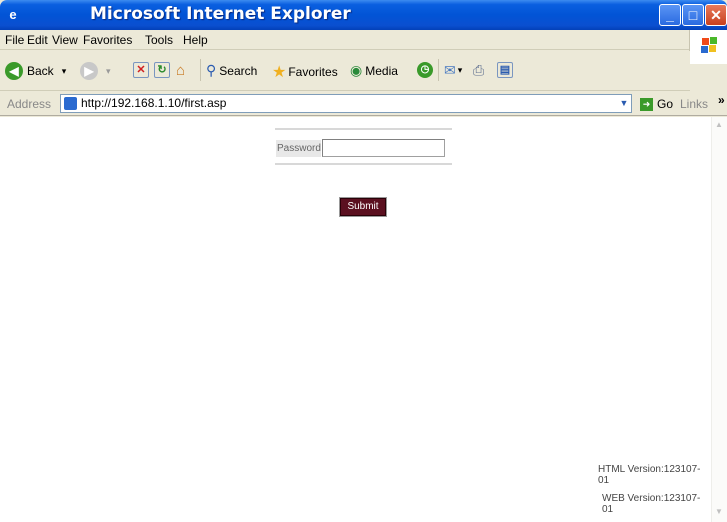 The width and height of the screenshot is (727, 522). Describe the element at coordinates (460, 70) in the screenshot. I see `mail-dropdown-icon: ▾` at that location.